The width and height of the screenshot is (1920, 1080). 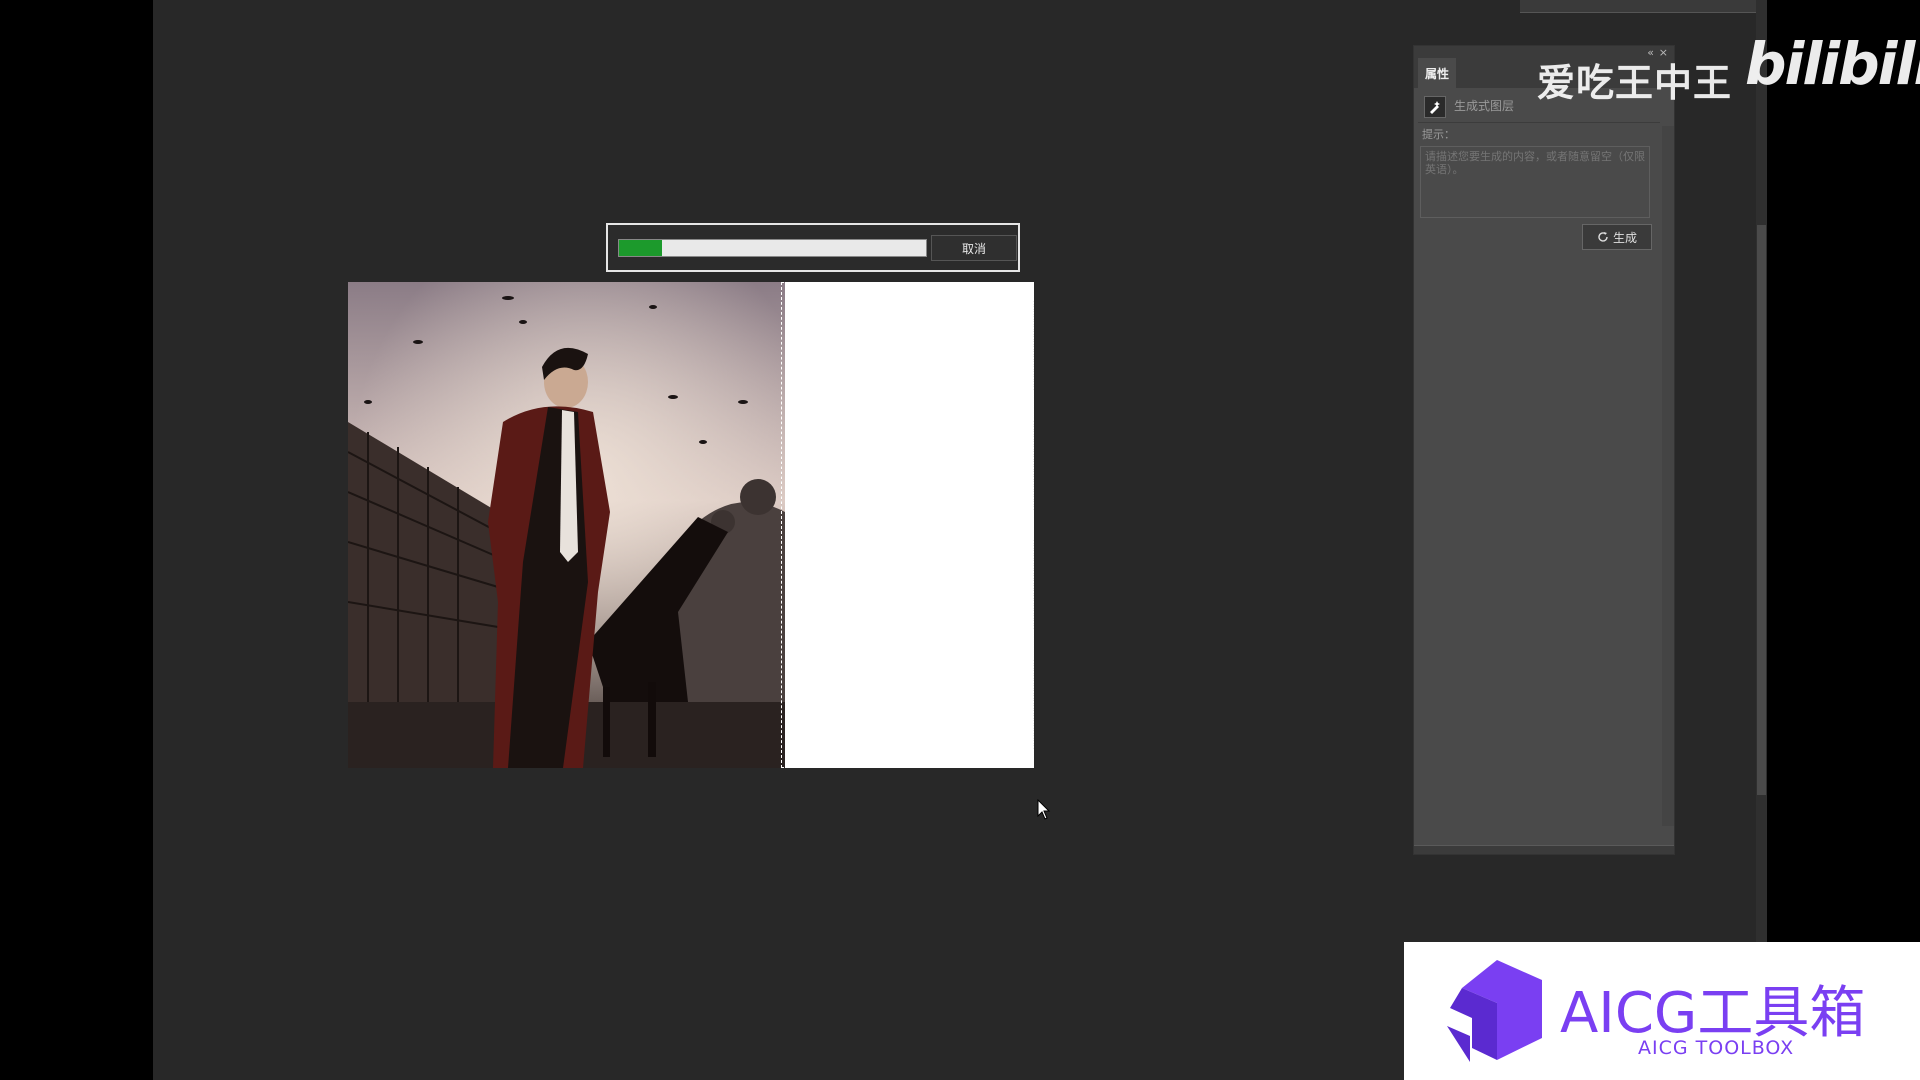 What do you see at coordinates (640, 248) in the screenshot?
I see `progress-bar-fill` at bounding box center [640, 248].